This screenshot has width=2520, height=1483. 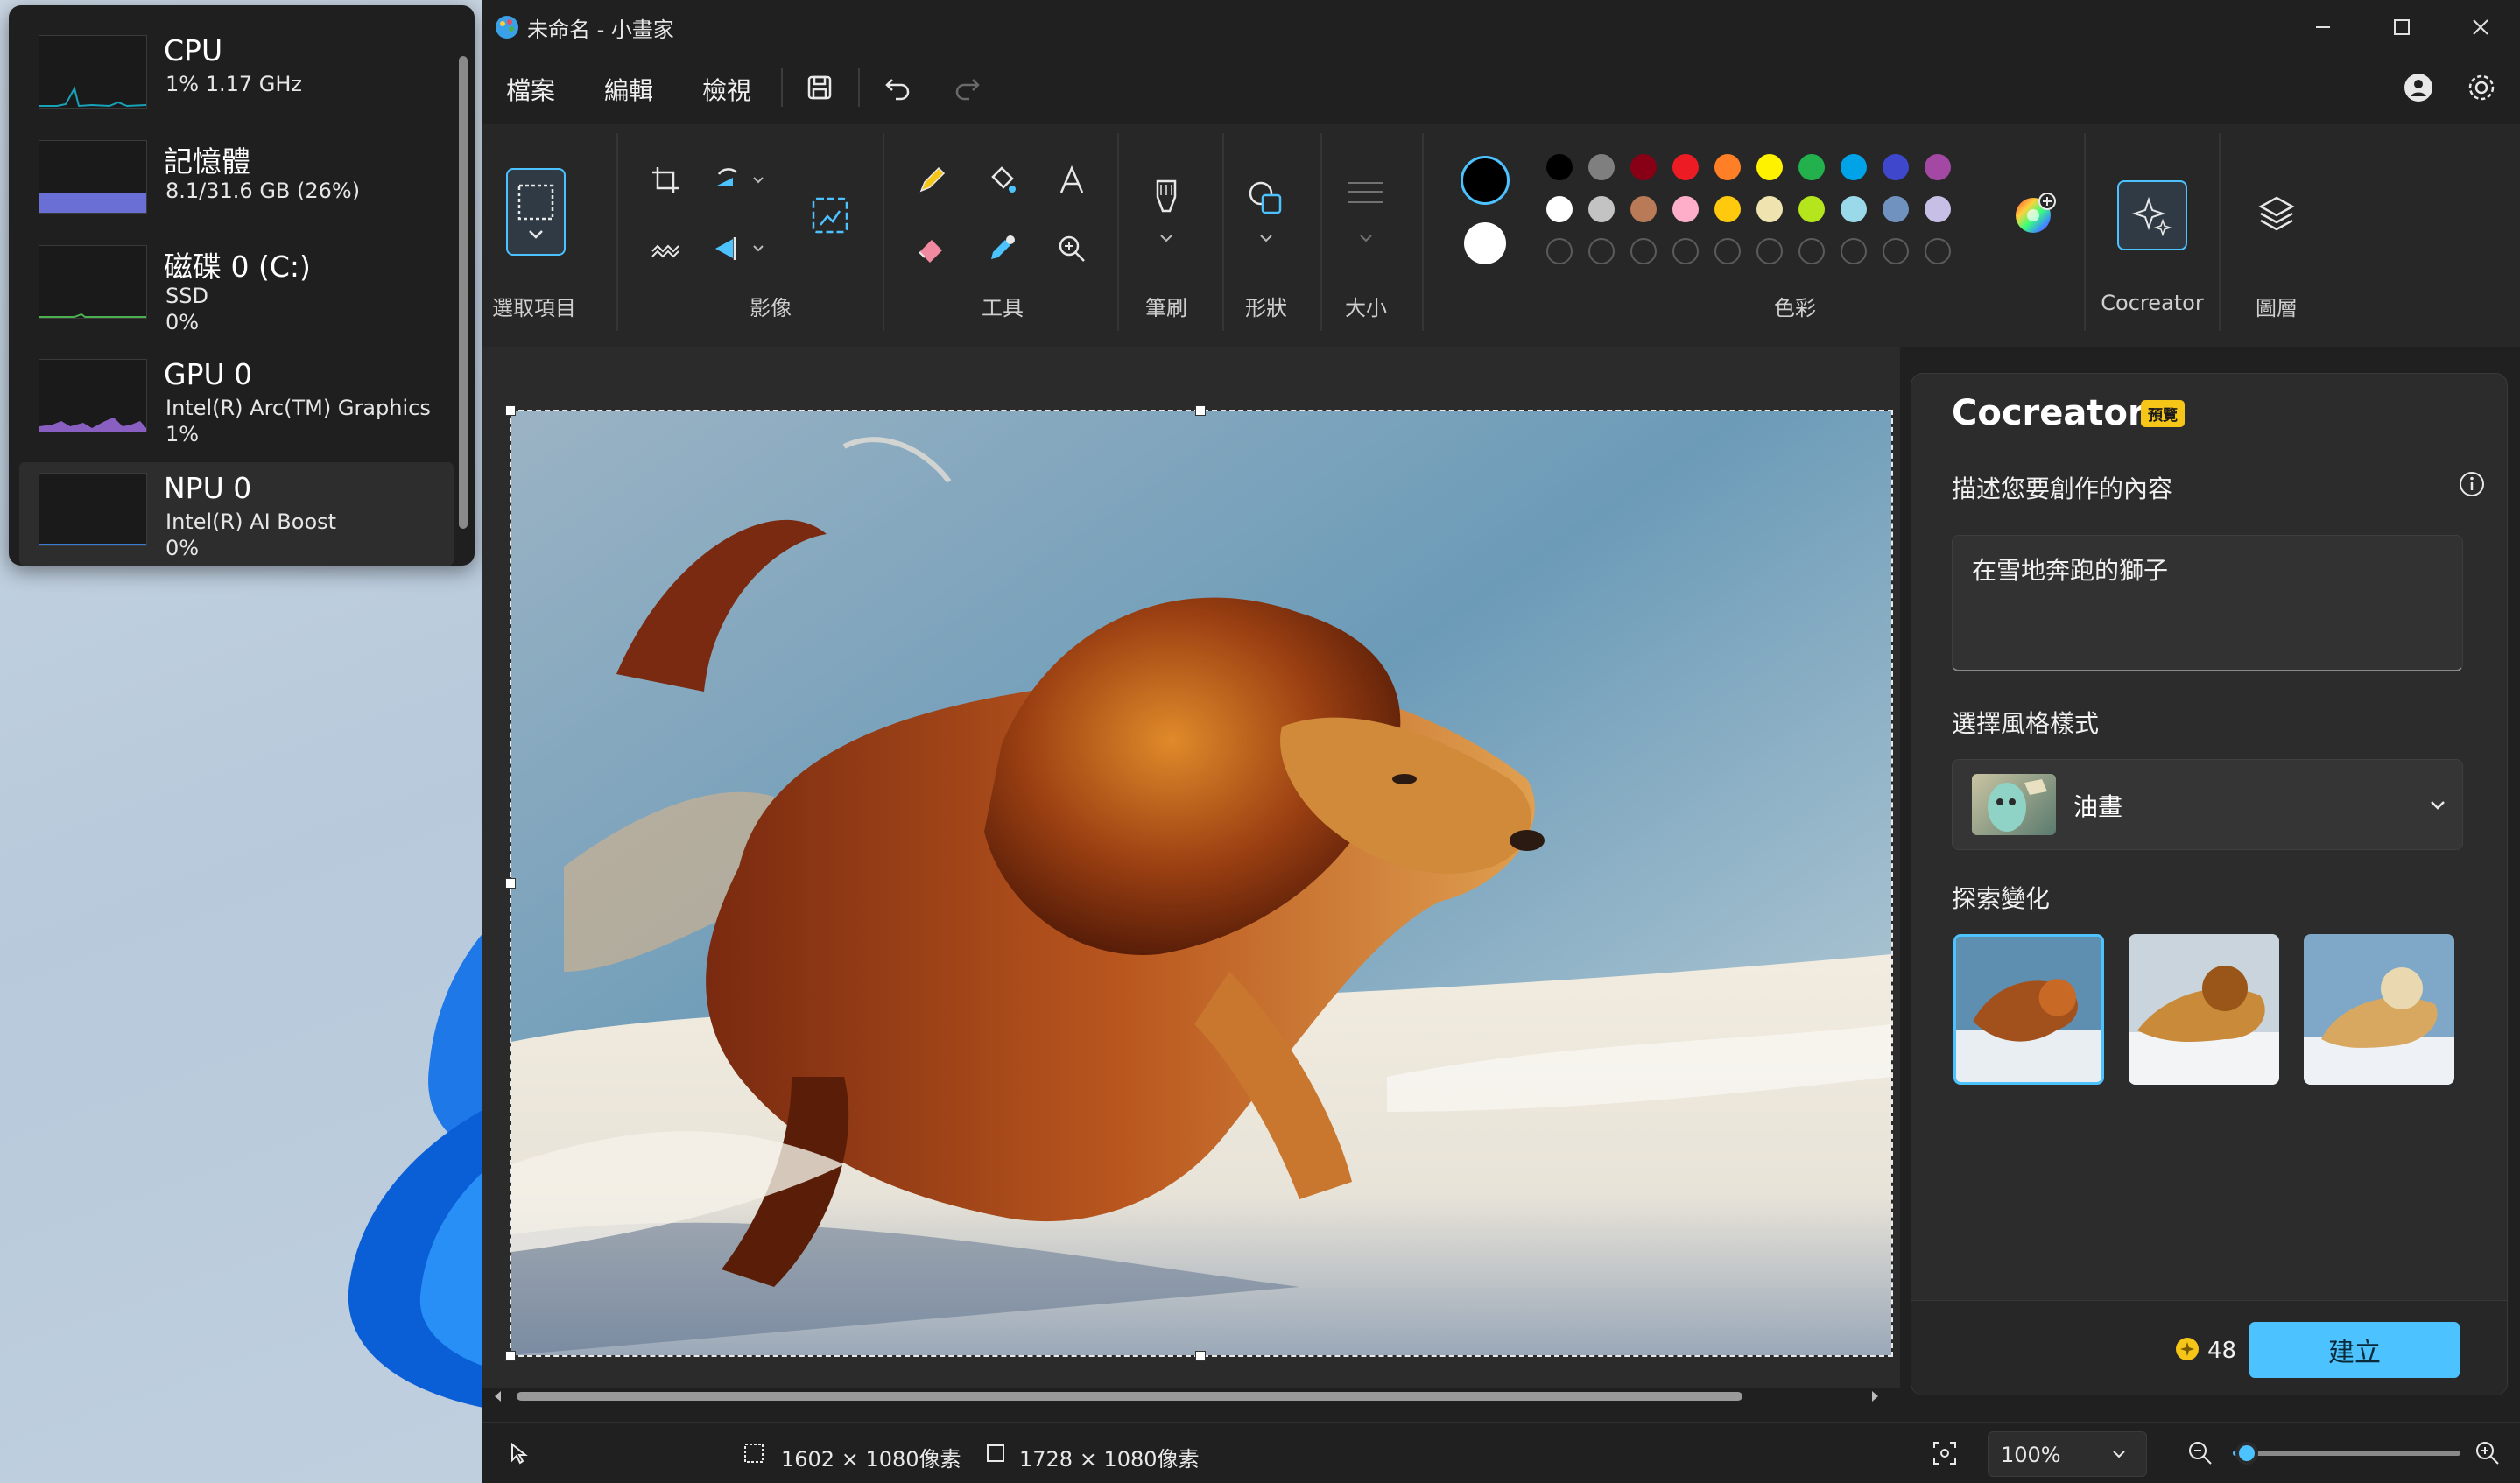 What do you see at coordinates (536, 212) in the screenshot?
I see `selection-tool-button` at bounding box center [536, 212].